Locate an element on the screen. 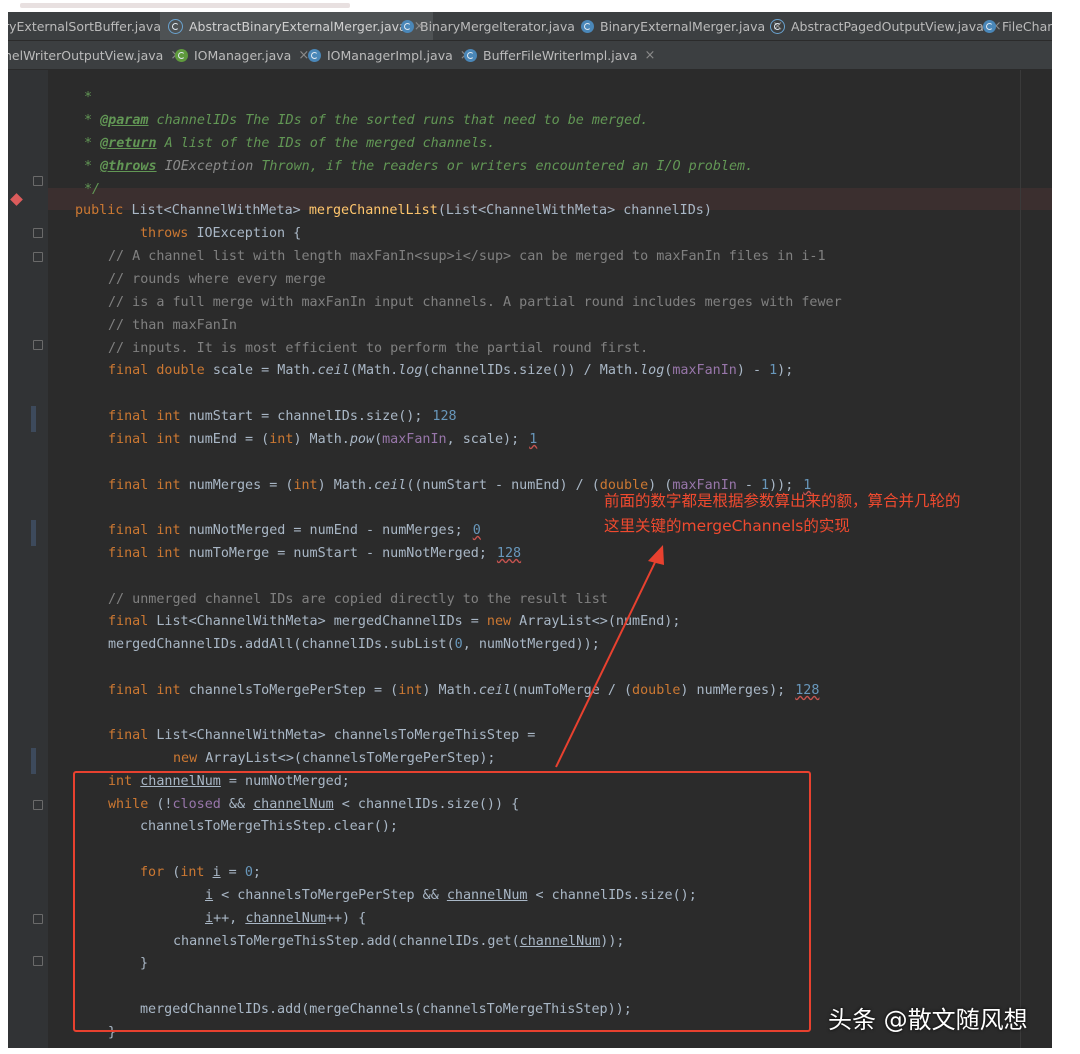 This screenshot has width=1080, height=1054. interface-icon is located at coordinates (181, 55).